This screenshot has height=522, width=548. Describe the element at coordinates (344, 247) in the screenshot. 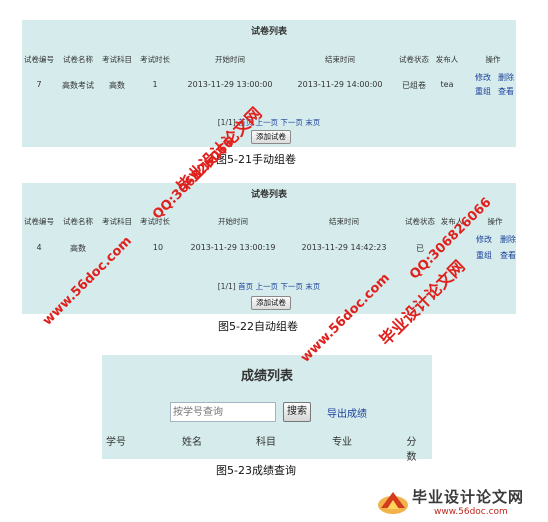

I see `cell-end: 2013-11-29 14:42:23` at that location.